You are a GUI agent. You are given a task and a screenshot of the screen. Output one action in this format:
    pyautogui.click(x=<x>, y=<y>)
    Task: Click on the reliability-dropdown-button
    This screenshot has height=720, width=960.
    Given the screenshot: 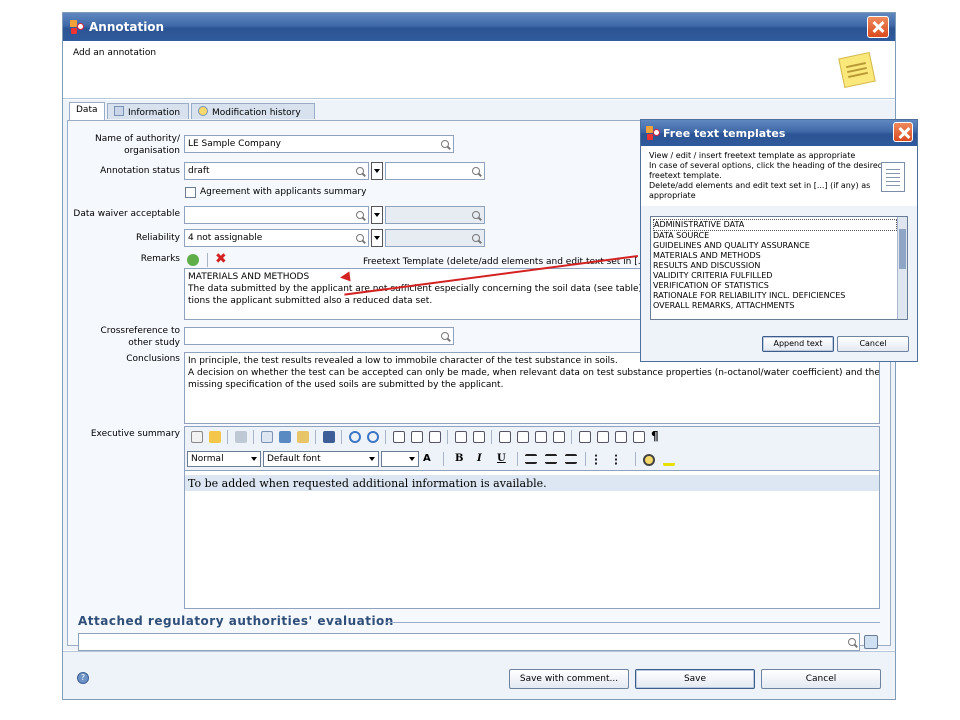 What is the action you would take?
    pyautogui.click(x=377, y=238)
    